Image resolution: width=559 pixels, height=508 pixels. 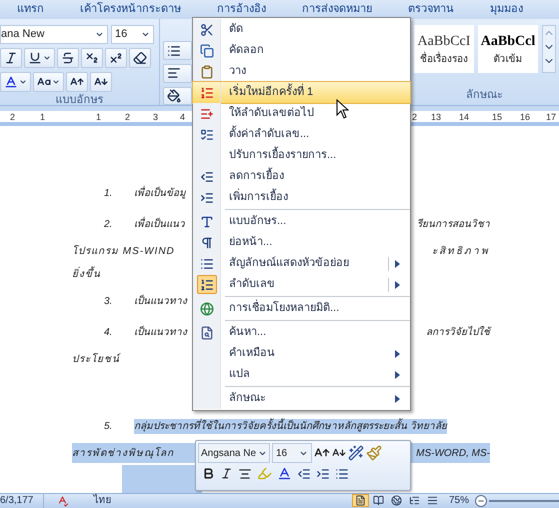 I want to click on menu-item-label: ตัด, so click(x=236, y=30).